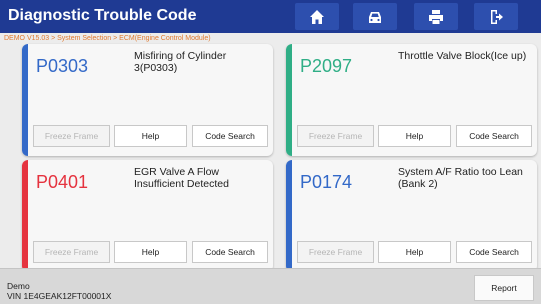  I want to click on vehicle-info: Demo VIN 1E4GEAK12FT00001X, so click(59, 291).